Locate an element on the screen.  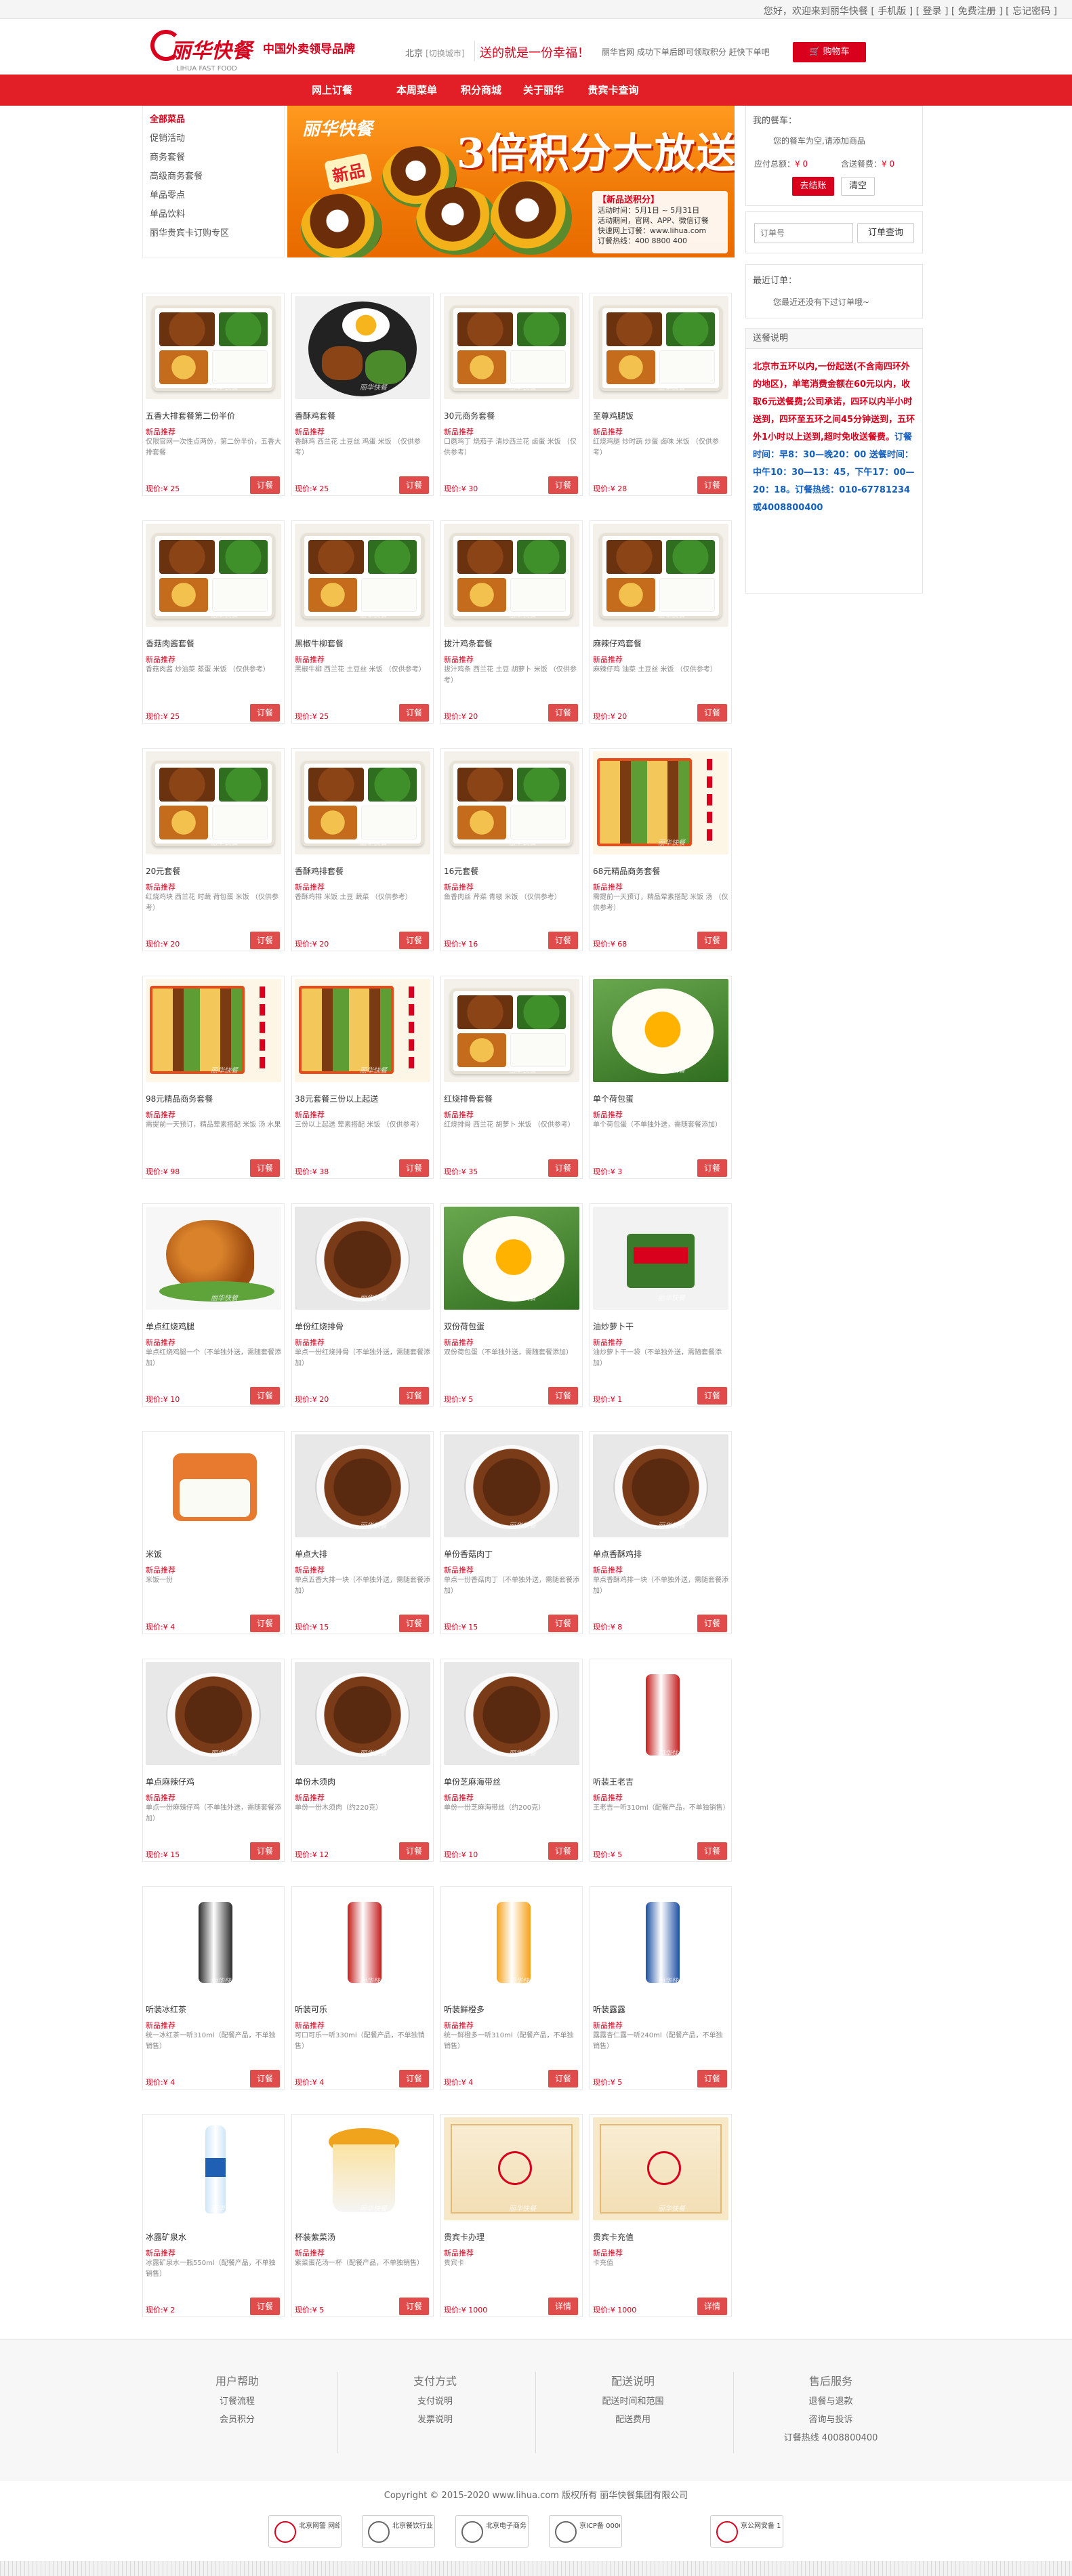
product-name: 麻辣仔鸡套餐 is located at coordinates (660, 643).